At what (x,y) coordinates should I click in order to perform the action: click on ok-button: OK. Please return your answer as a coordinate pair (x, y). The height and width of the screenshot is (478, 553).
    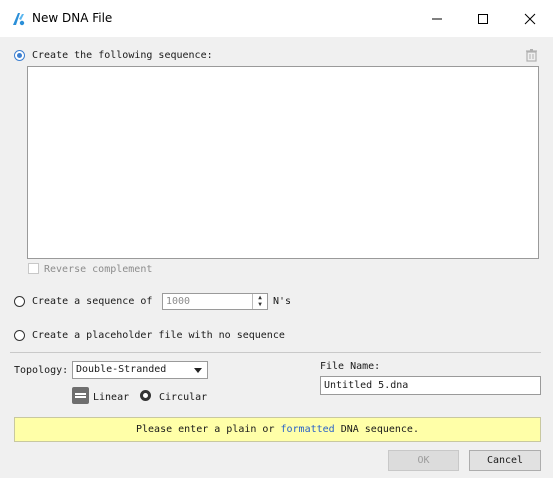
    Looking at the image, I should click on (423, 460).